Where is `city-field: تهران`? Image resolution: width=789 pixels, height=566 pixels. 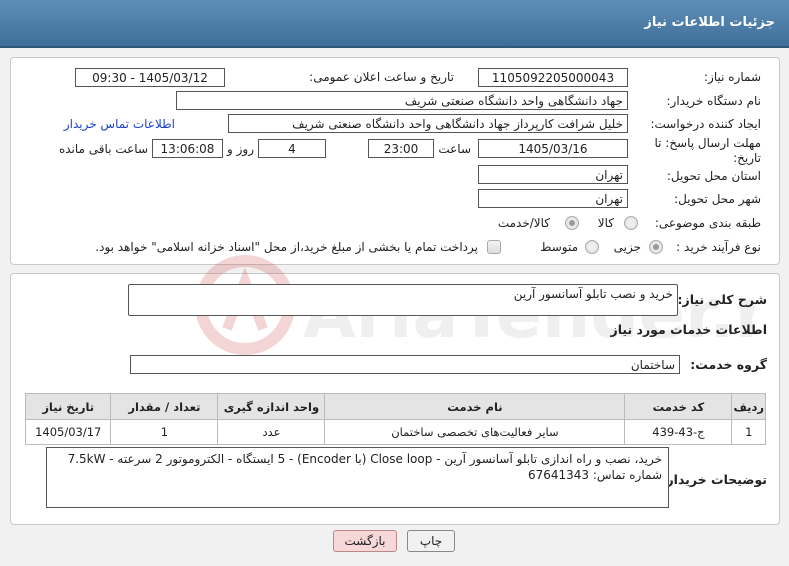
city-field: تهران is located at coordinates (553, 198).